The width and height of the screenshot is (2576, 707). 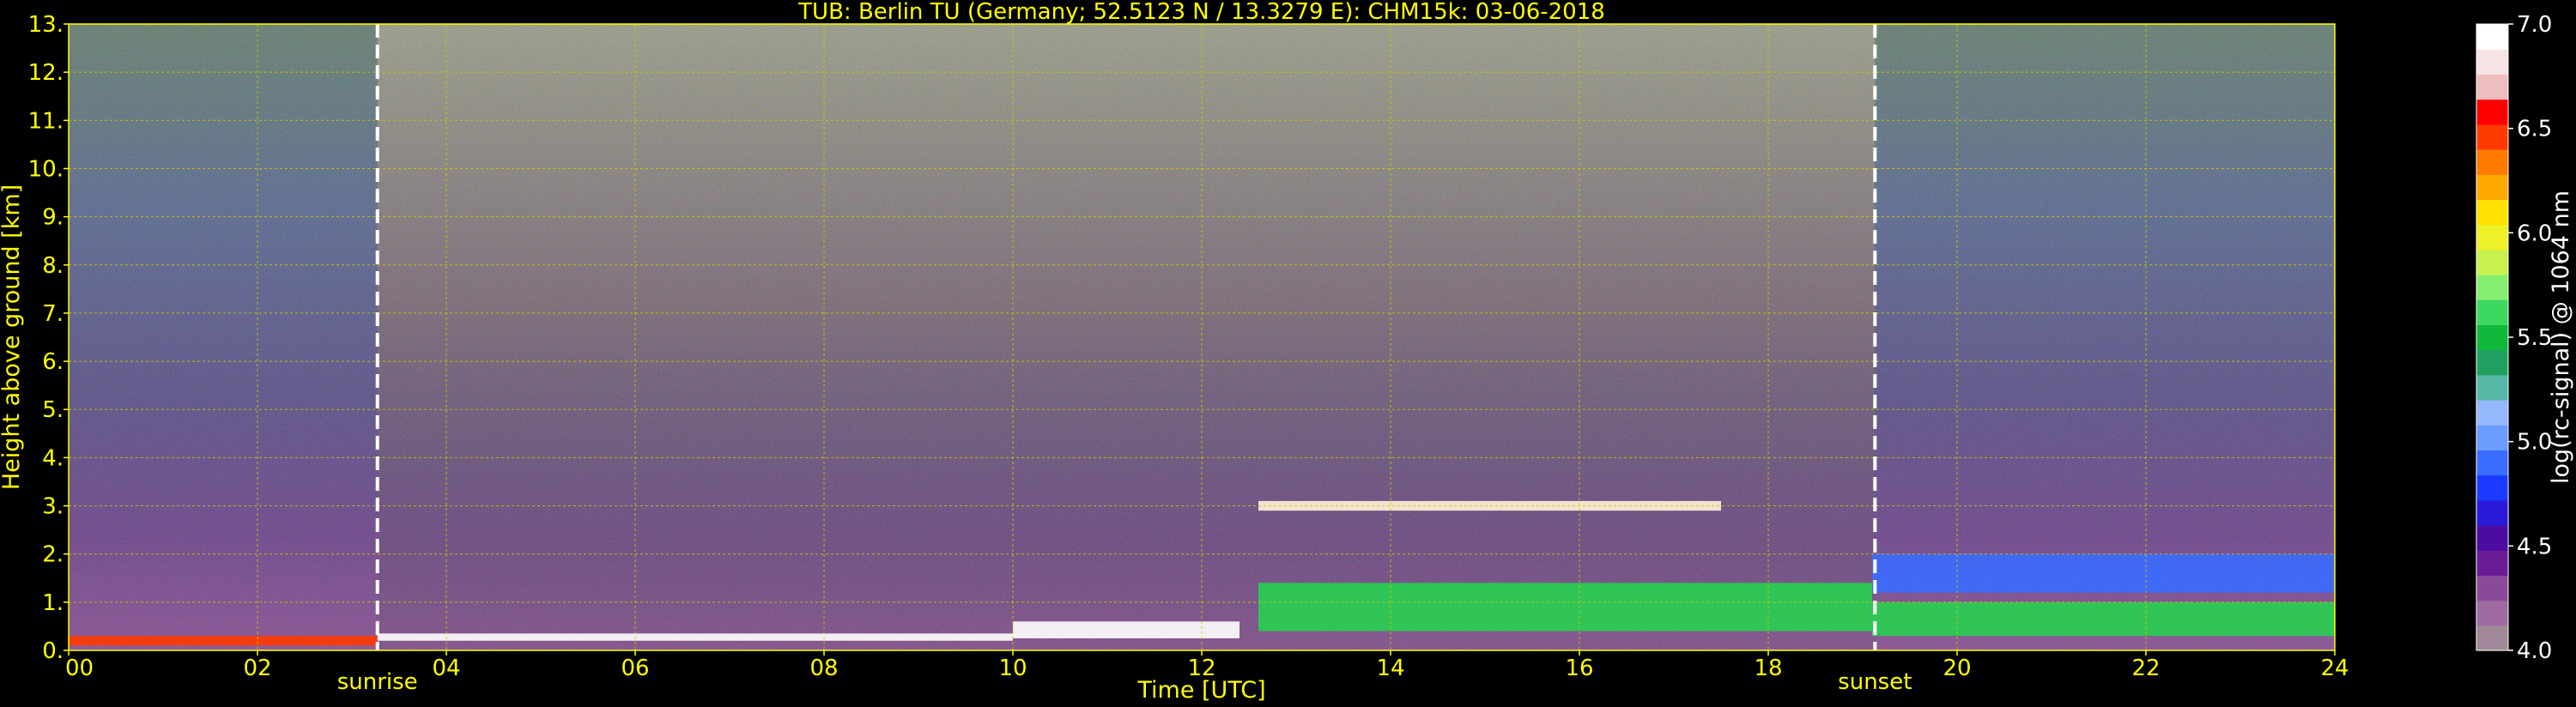 What do you see at coordinates (46, 73) in the screenshot?
I see `y-tick-label: 12.` at bounding box center [46, 73].